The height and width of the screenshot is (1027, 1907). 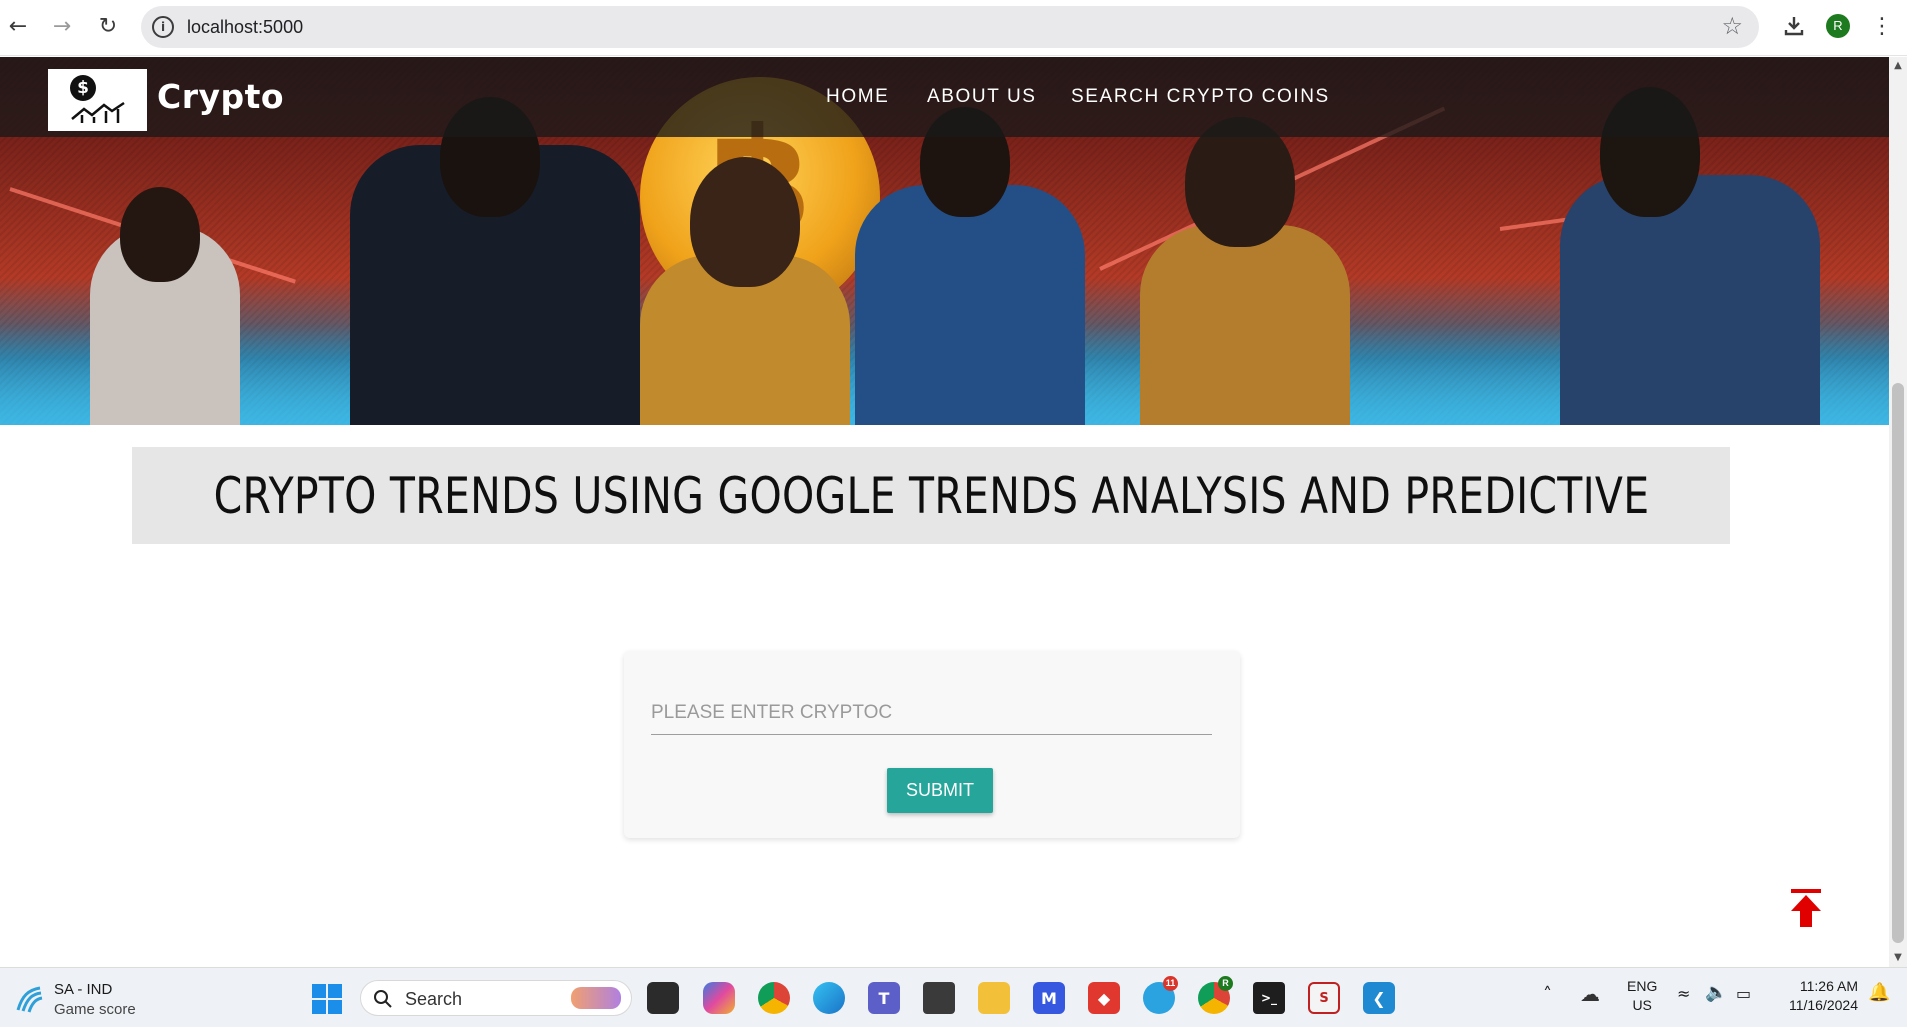 What do you see at coordinates (83, 989) in the screenshot?
I see `widget-title: SA - IND` at bounding box center [83, 989].